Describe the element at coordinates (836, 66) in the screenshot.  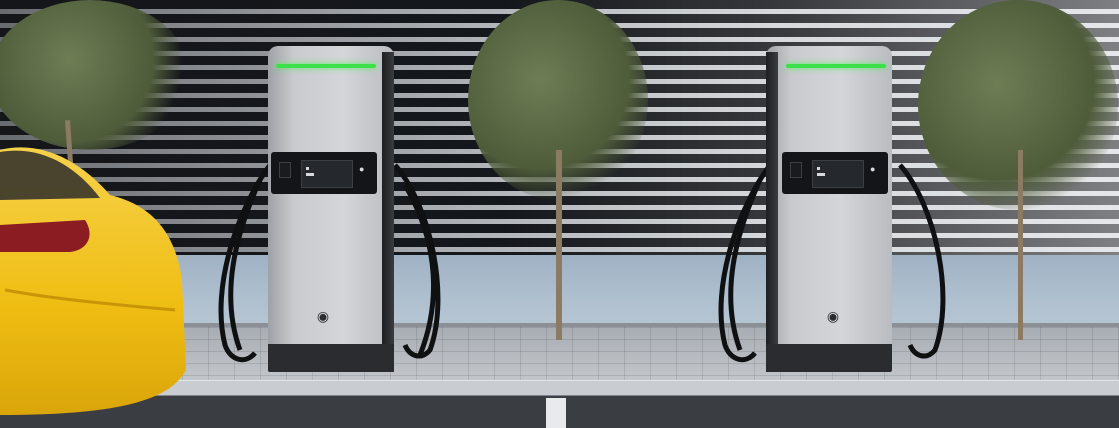
I see `charger-right-led` at that location.